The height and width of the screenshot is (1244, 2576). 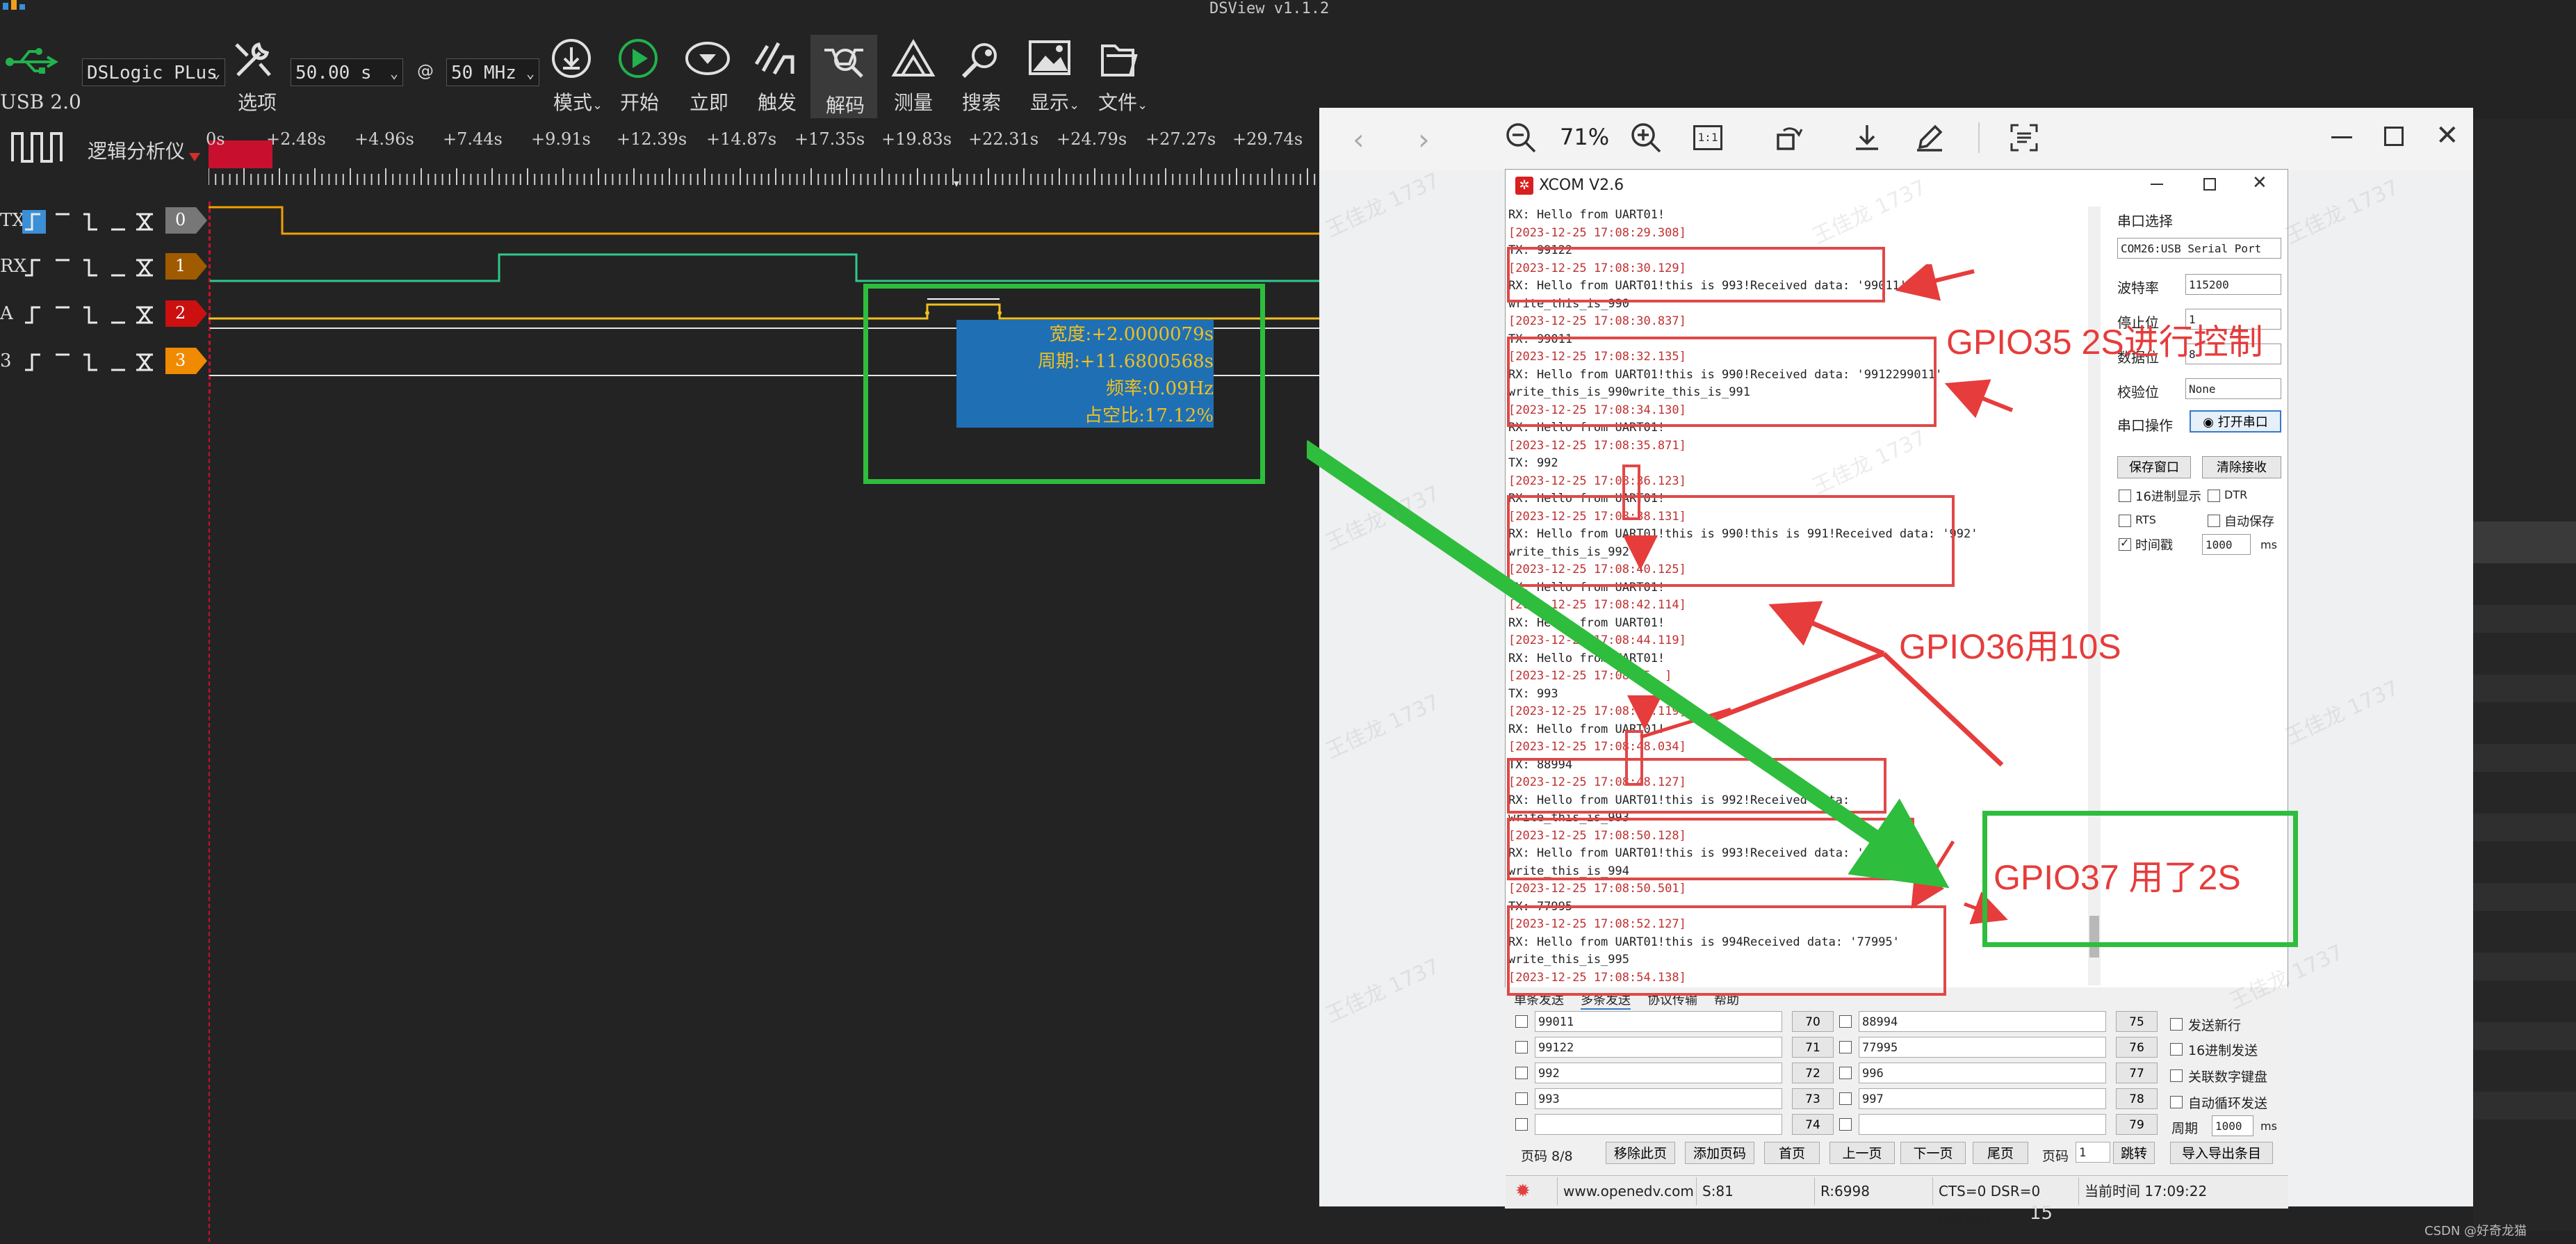 I want to click on status-url: www.openedv.com, so click(x=1626, y=1191).